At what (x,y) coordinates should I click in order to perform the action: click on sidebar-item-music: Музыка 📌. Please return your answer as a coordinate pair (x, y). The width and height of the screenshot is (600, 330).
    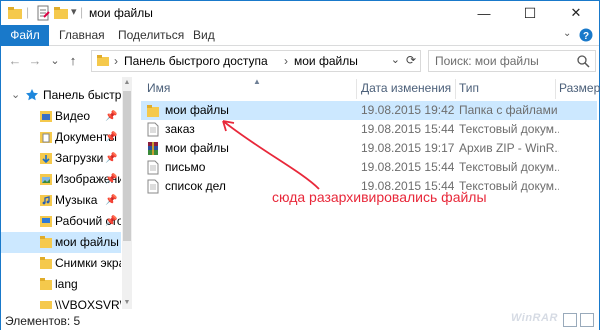
    Looking at the image, I should click on (61, 200).